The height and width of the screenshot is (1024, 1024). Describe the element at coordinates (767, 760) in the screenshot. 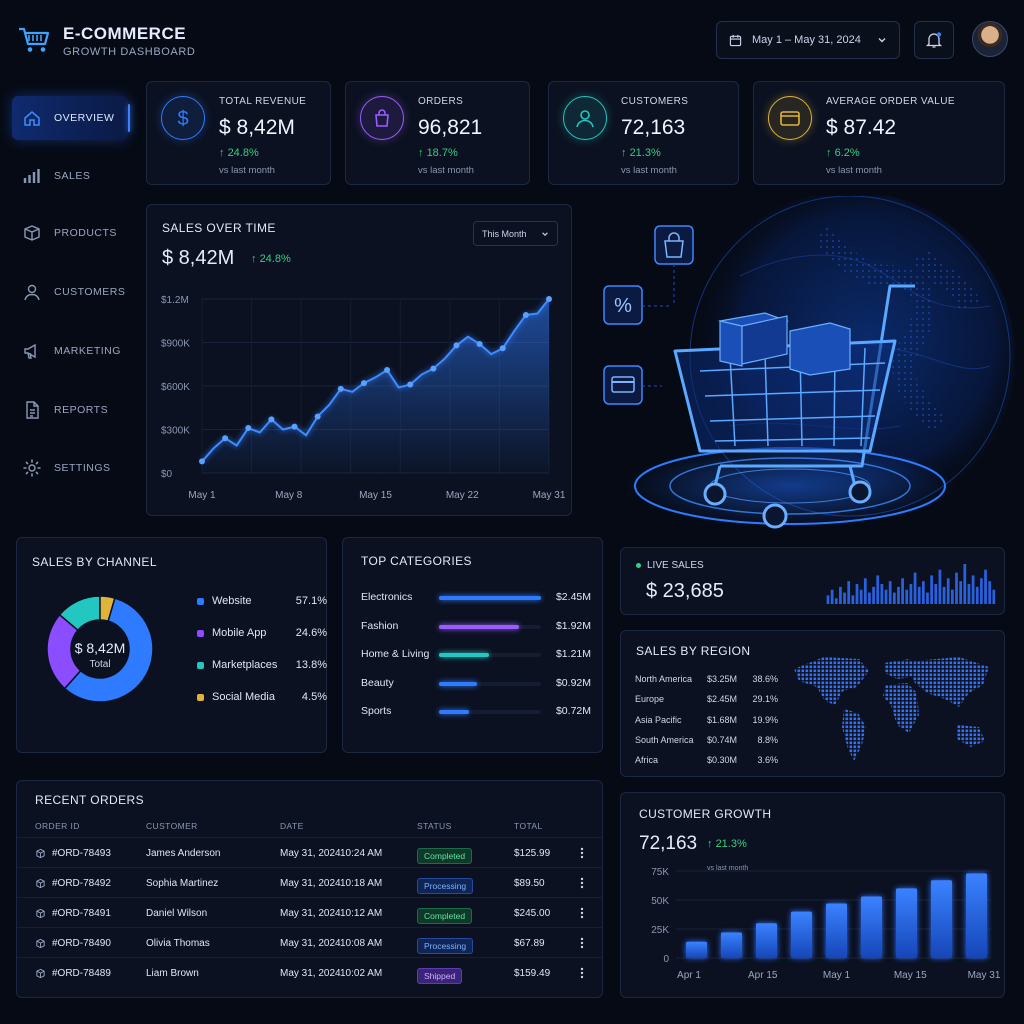

I see `region-percent: 3.6%` at that location.